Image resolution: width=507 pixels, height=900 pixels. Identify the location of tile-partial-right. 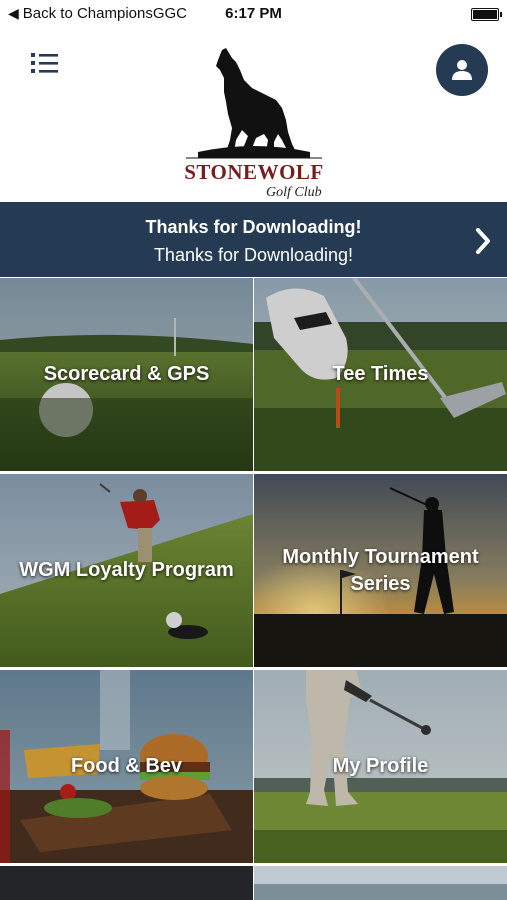
(380, 883).